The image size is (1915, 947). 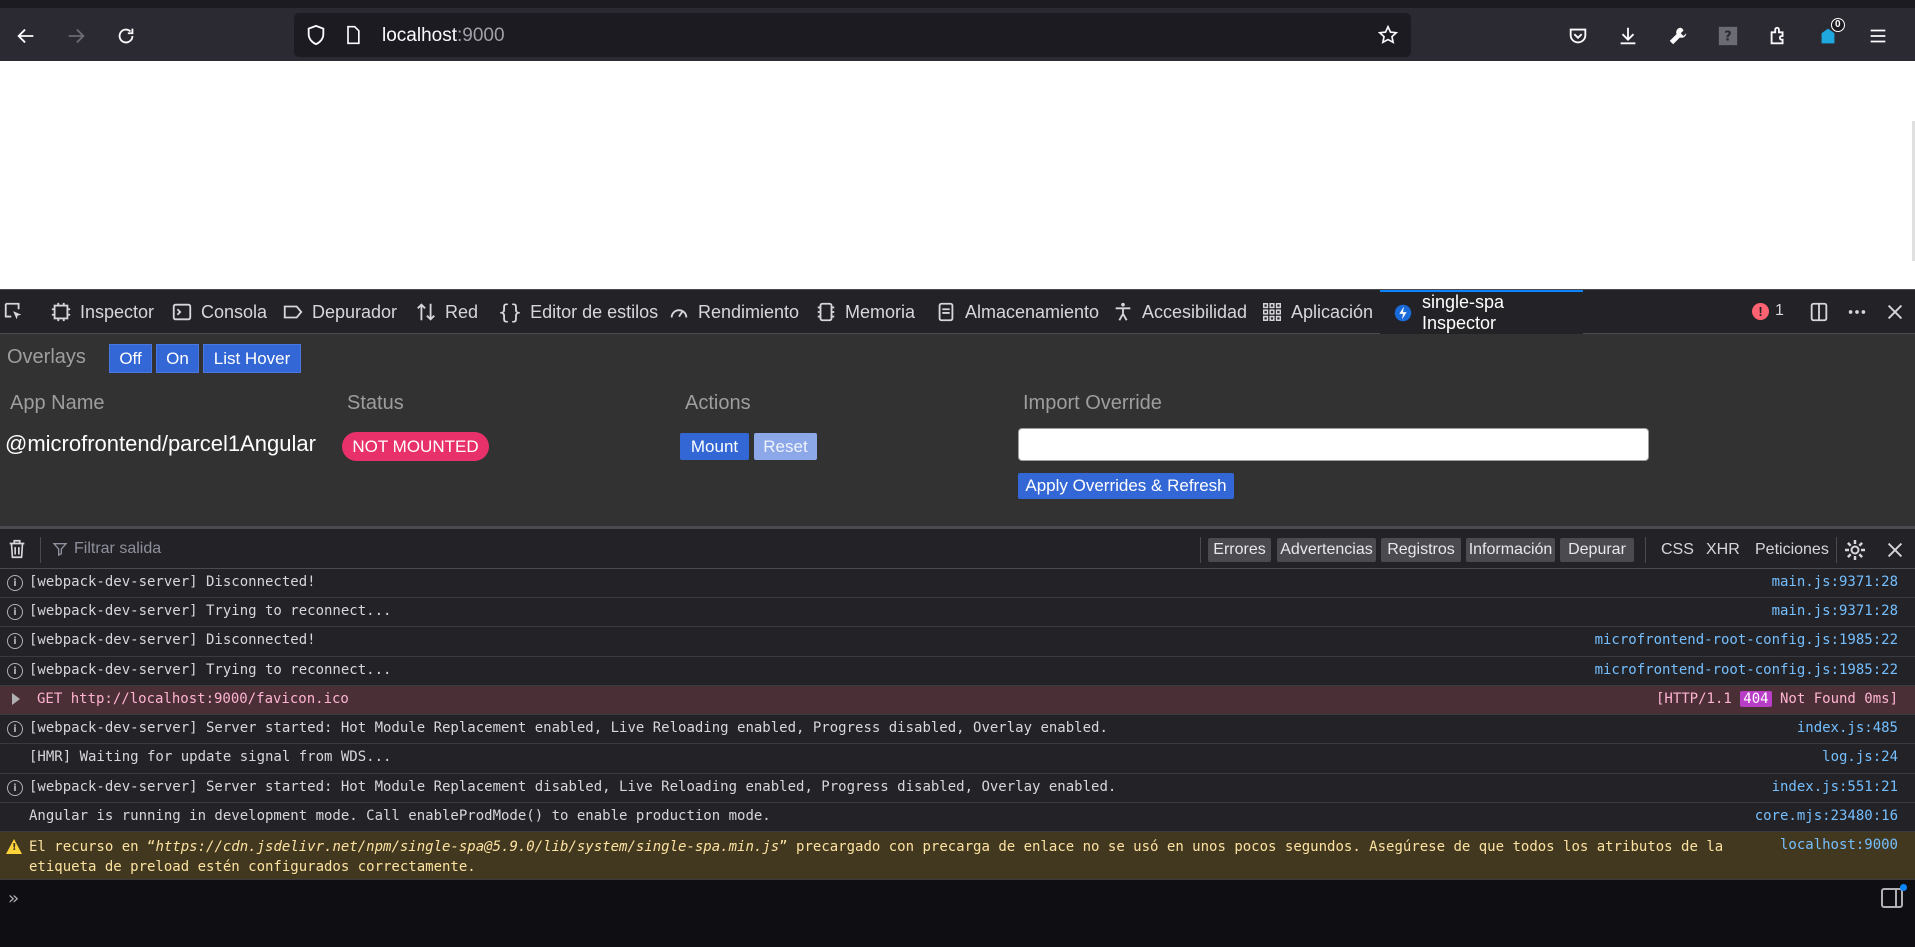 What do you see at coordinates (957, 913) in the screenshot?
I see `console-input: »` at bounding box center [957, 913].